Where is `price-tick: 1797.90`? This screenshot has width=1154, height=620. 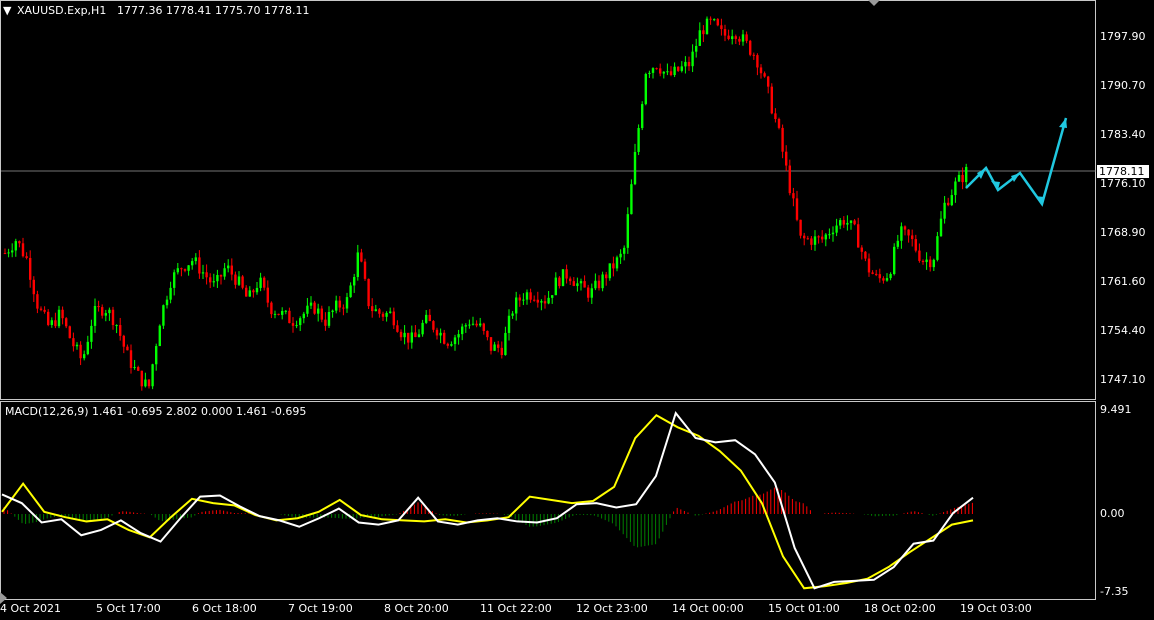
price-tick: 1797.90 is located at coordinates (1123, 36).